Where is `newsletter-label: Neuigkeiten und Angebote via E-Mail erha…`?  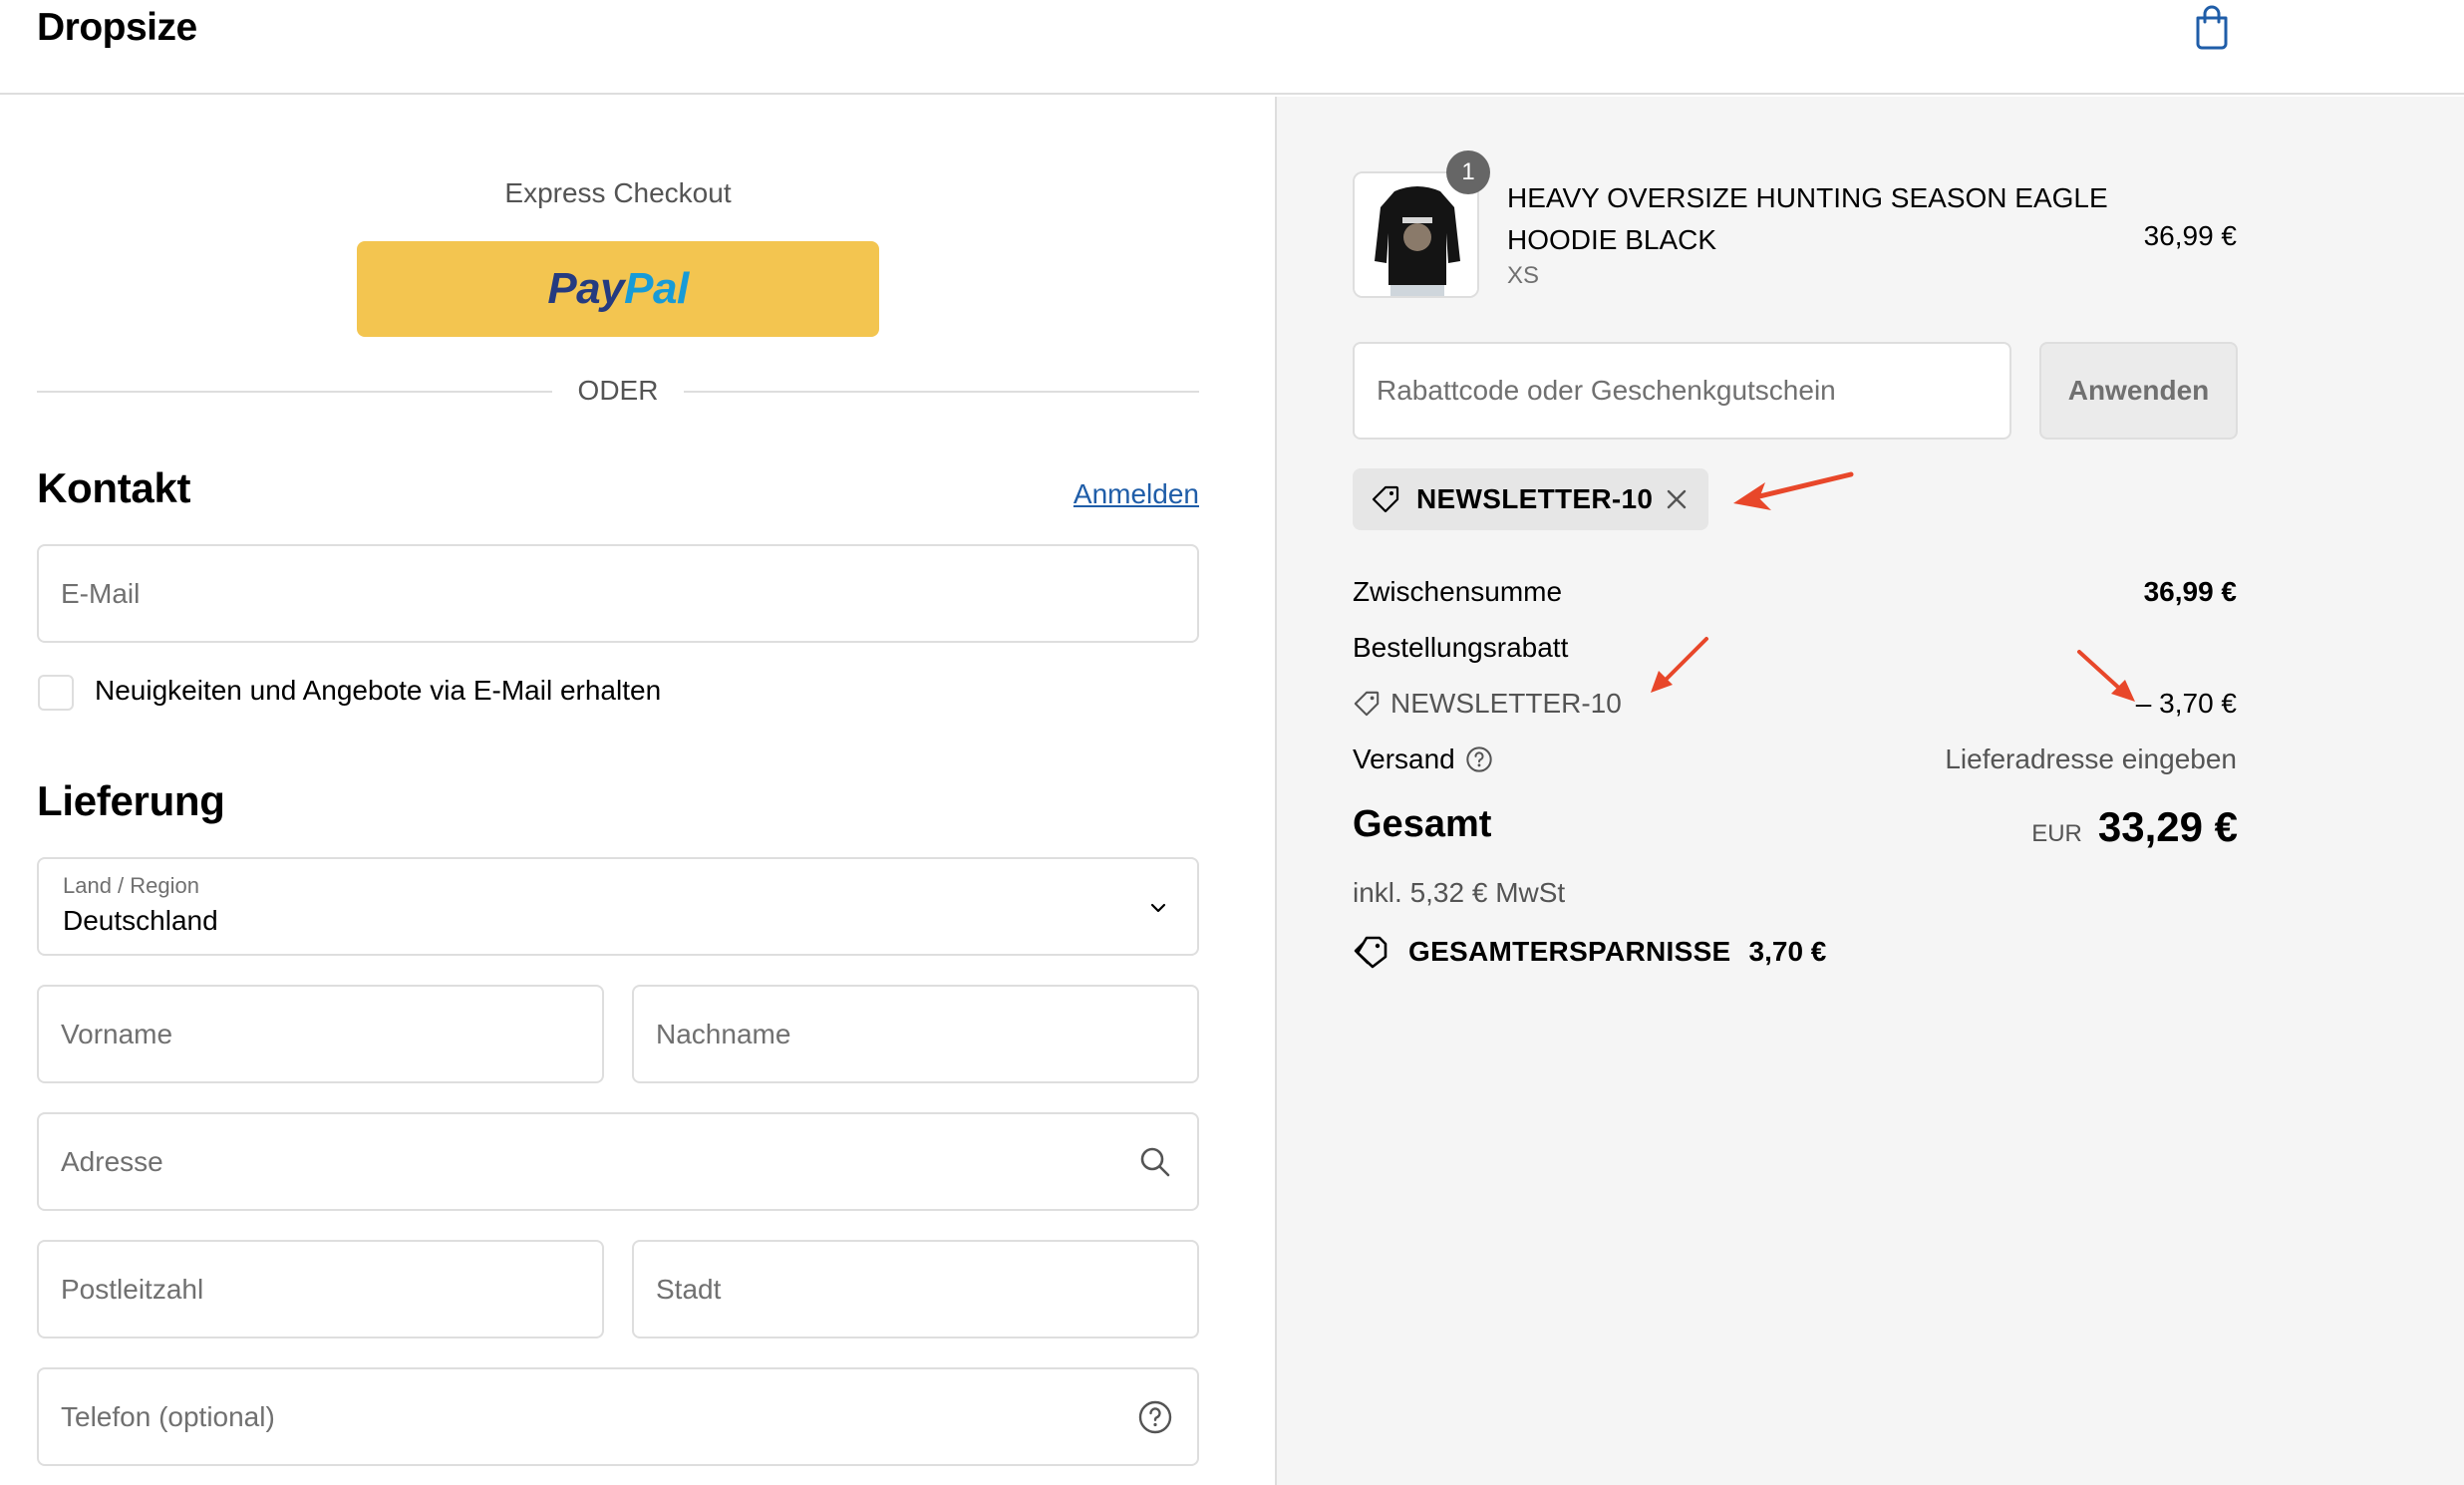
newsletter-label: Neuigkeiten und Angebote via E-Mail erha… is located at coordinates (378, 691).